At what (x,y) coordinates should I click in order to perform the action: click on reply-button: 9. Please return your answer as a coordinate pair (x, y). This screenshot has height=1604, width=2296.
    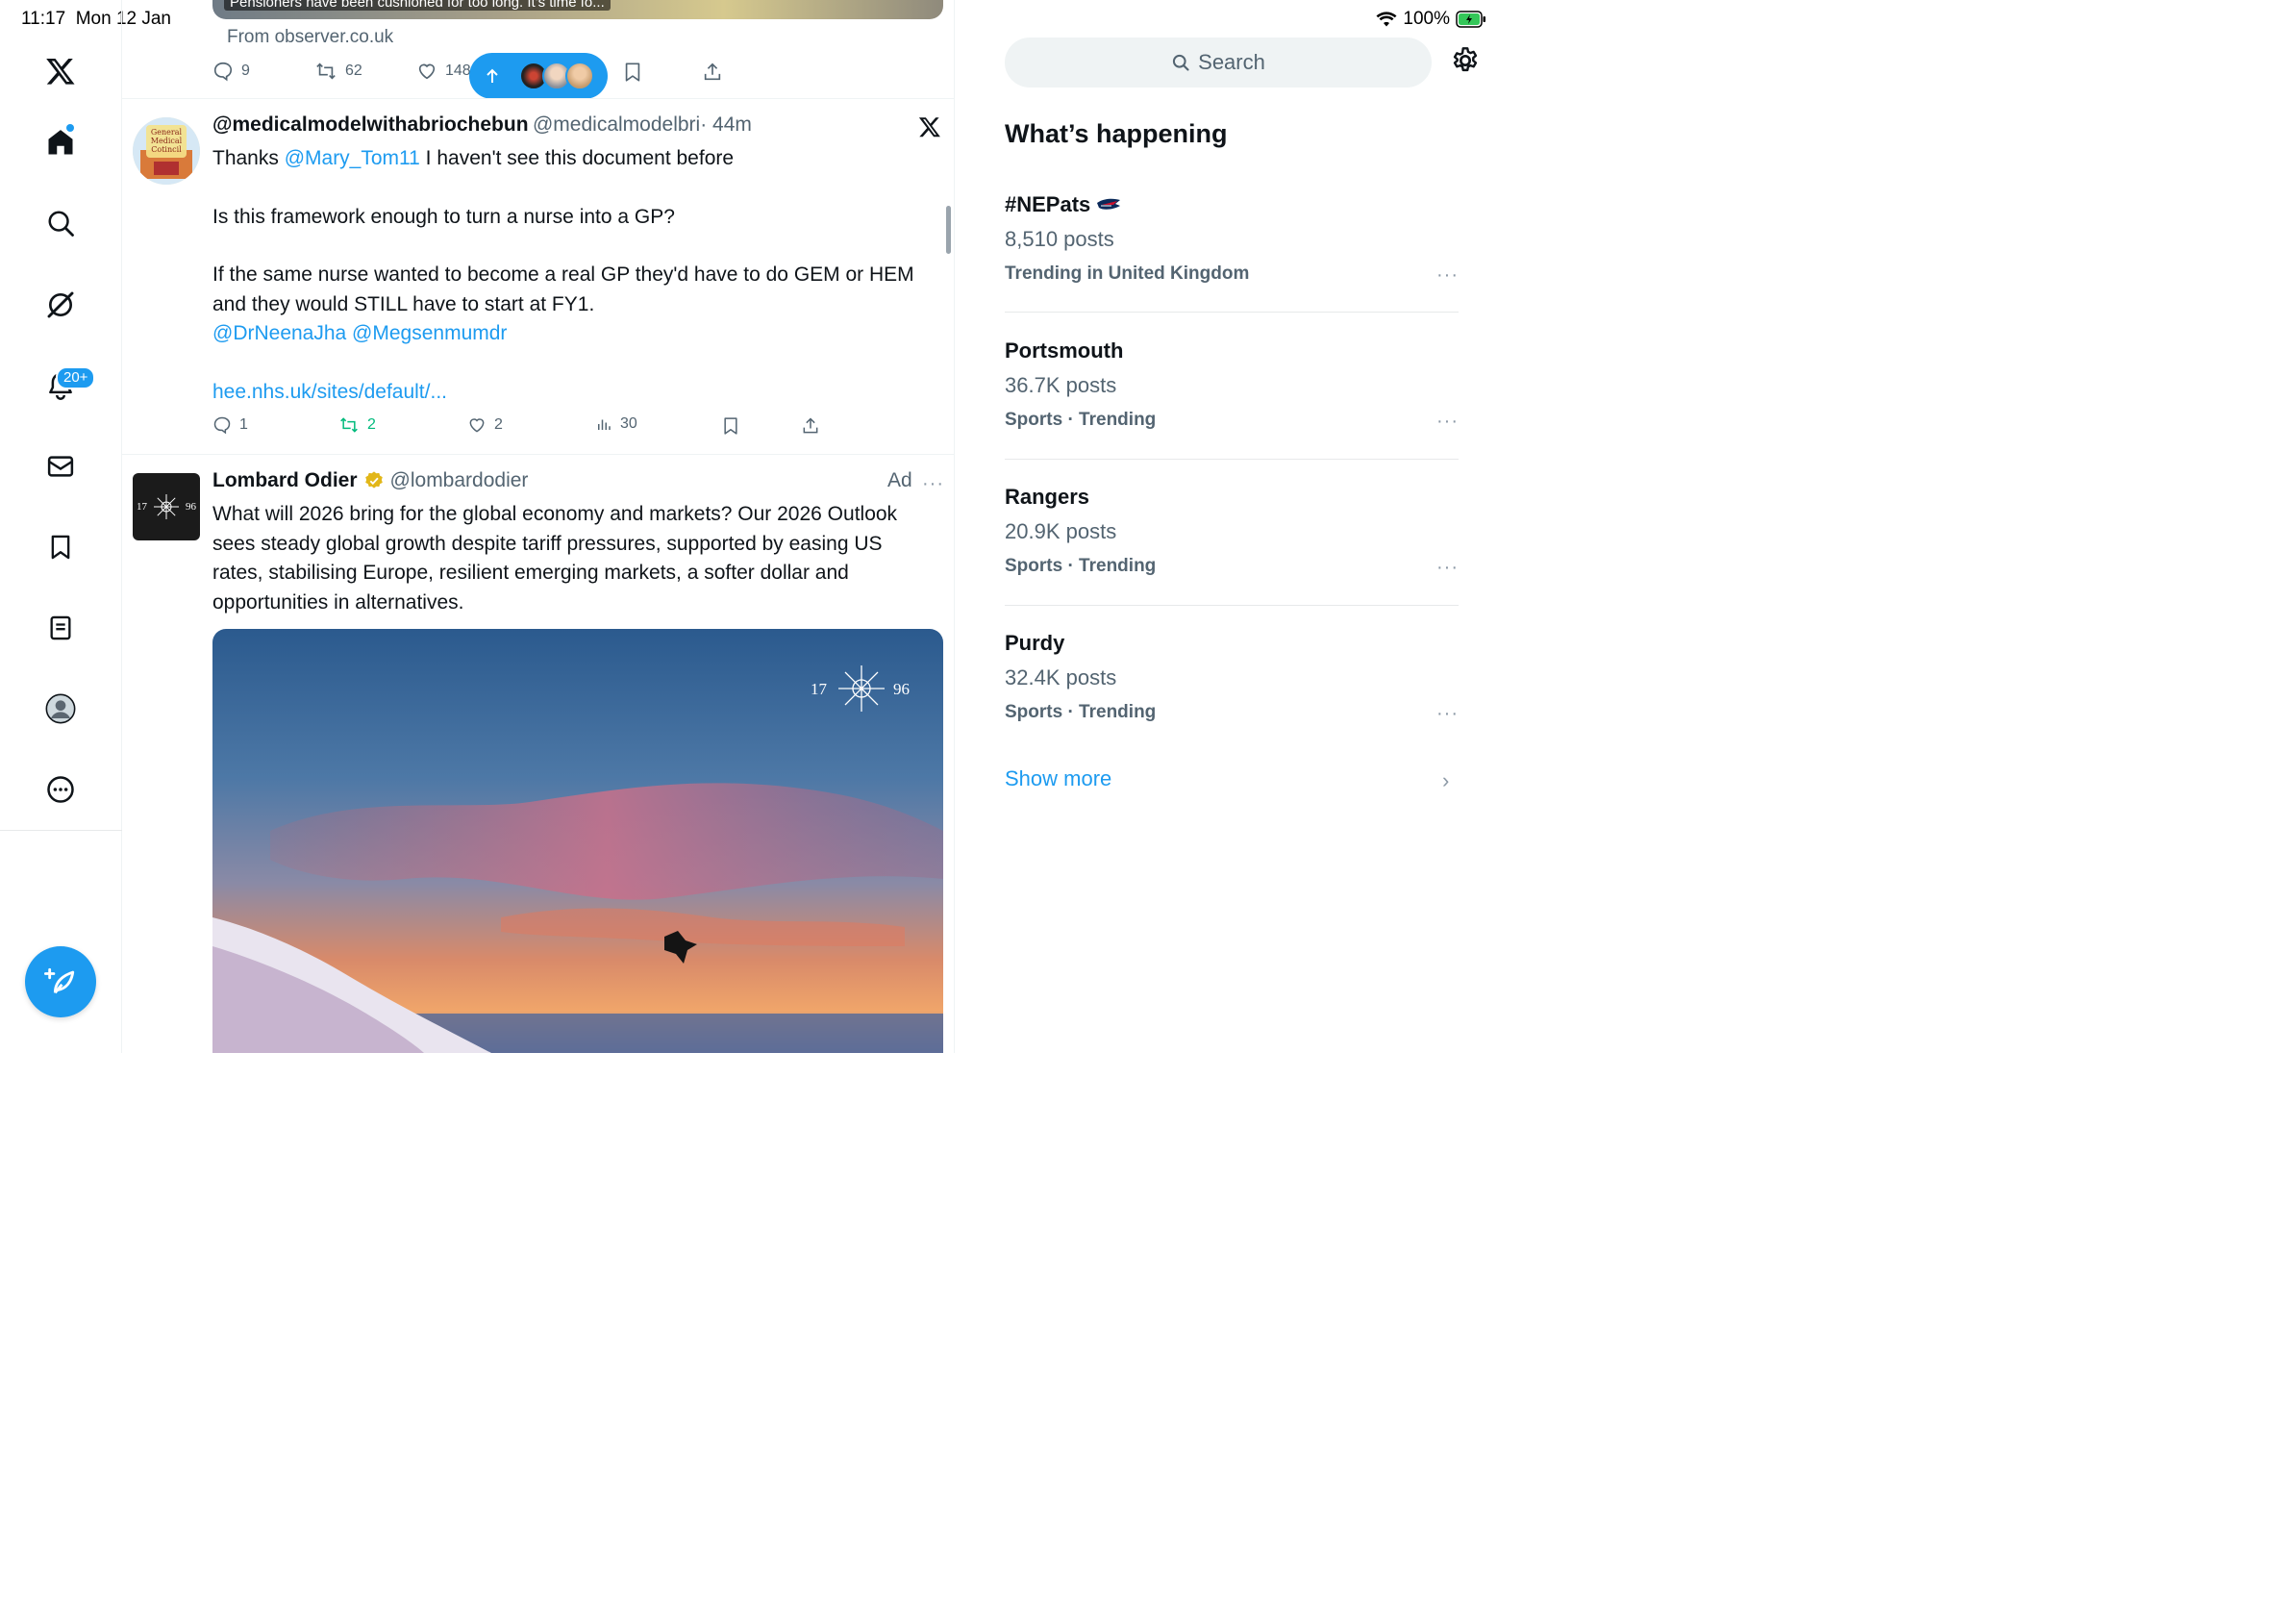
    Looking at the image, I should click on (231, 71).